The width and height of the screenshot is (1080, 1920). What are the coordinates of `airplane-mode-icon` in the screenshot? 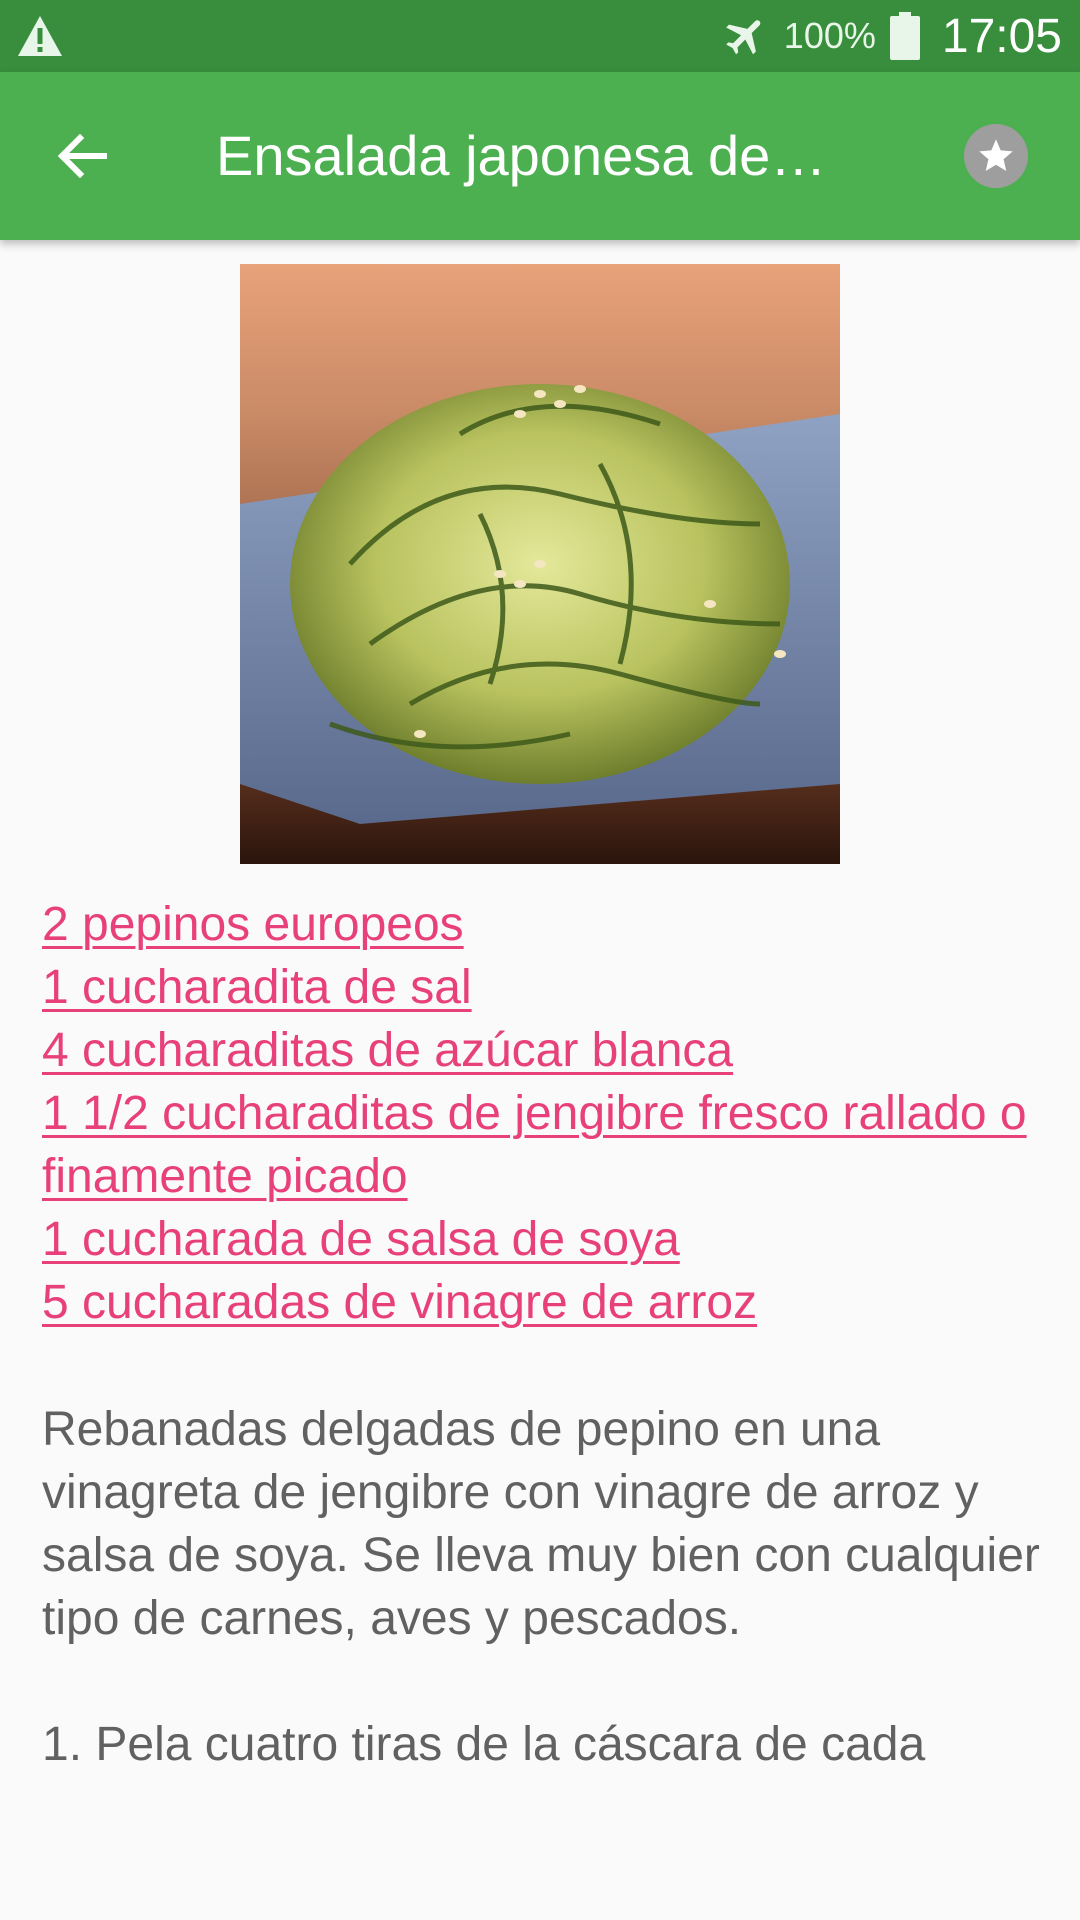 It's located at (743, 37).